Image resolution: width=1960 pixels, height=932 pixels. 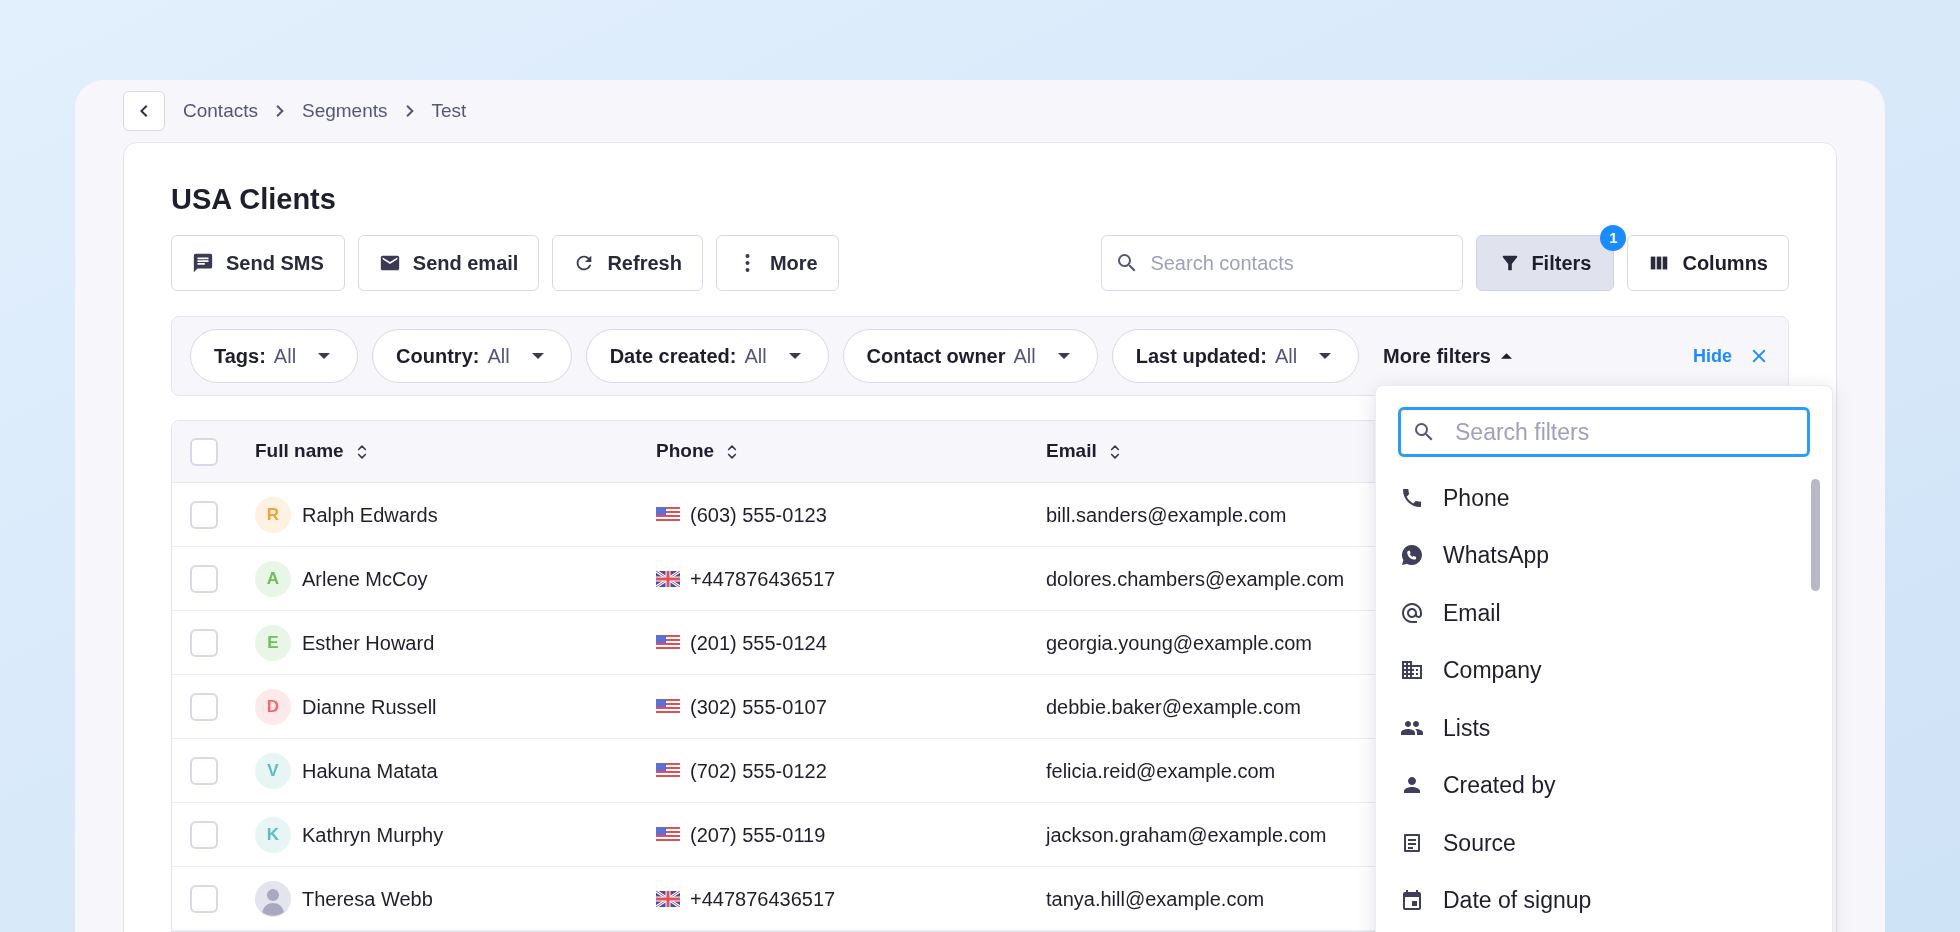 What do you see at coordinates (1412, 555) in the screenshot?
I see `speech-bubble-icon` at bounding box center [1412, 555].